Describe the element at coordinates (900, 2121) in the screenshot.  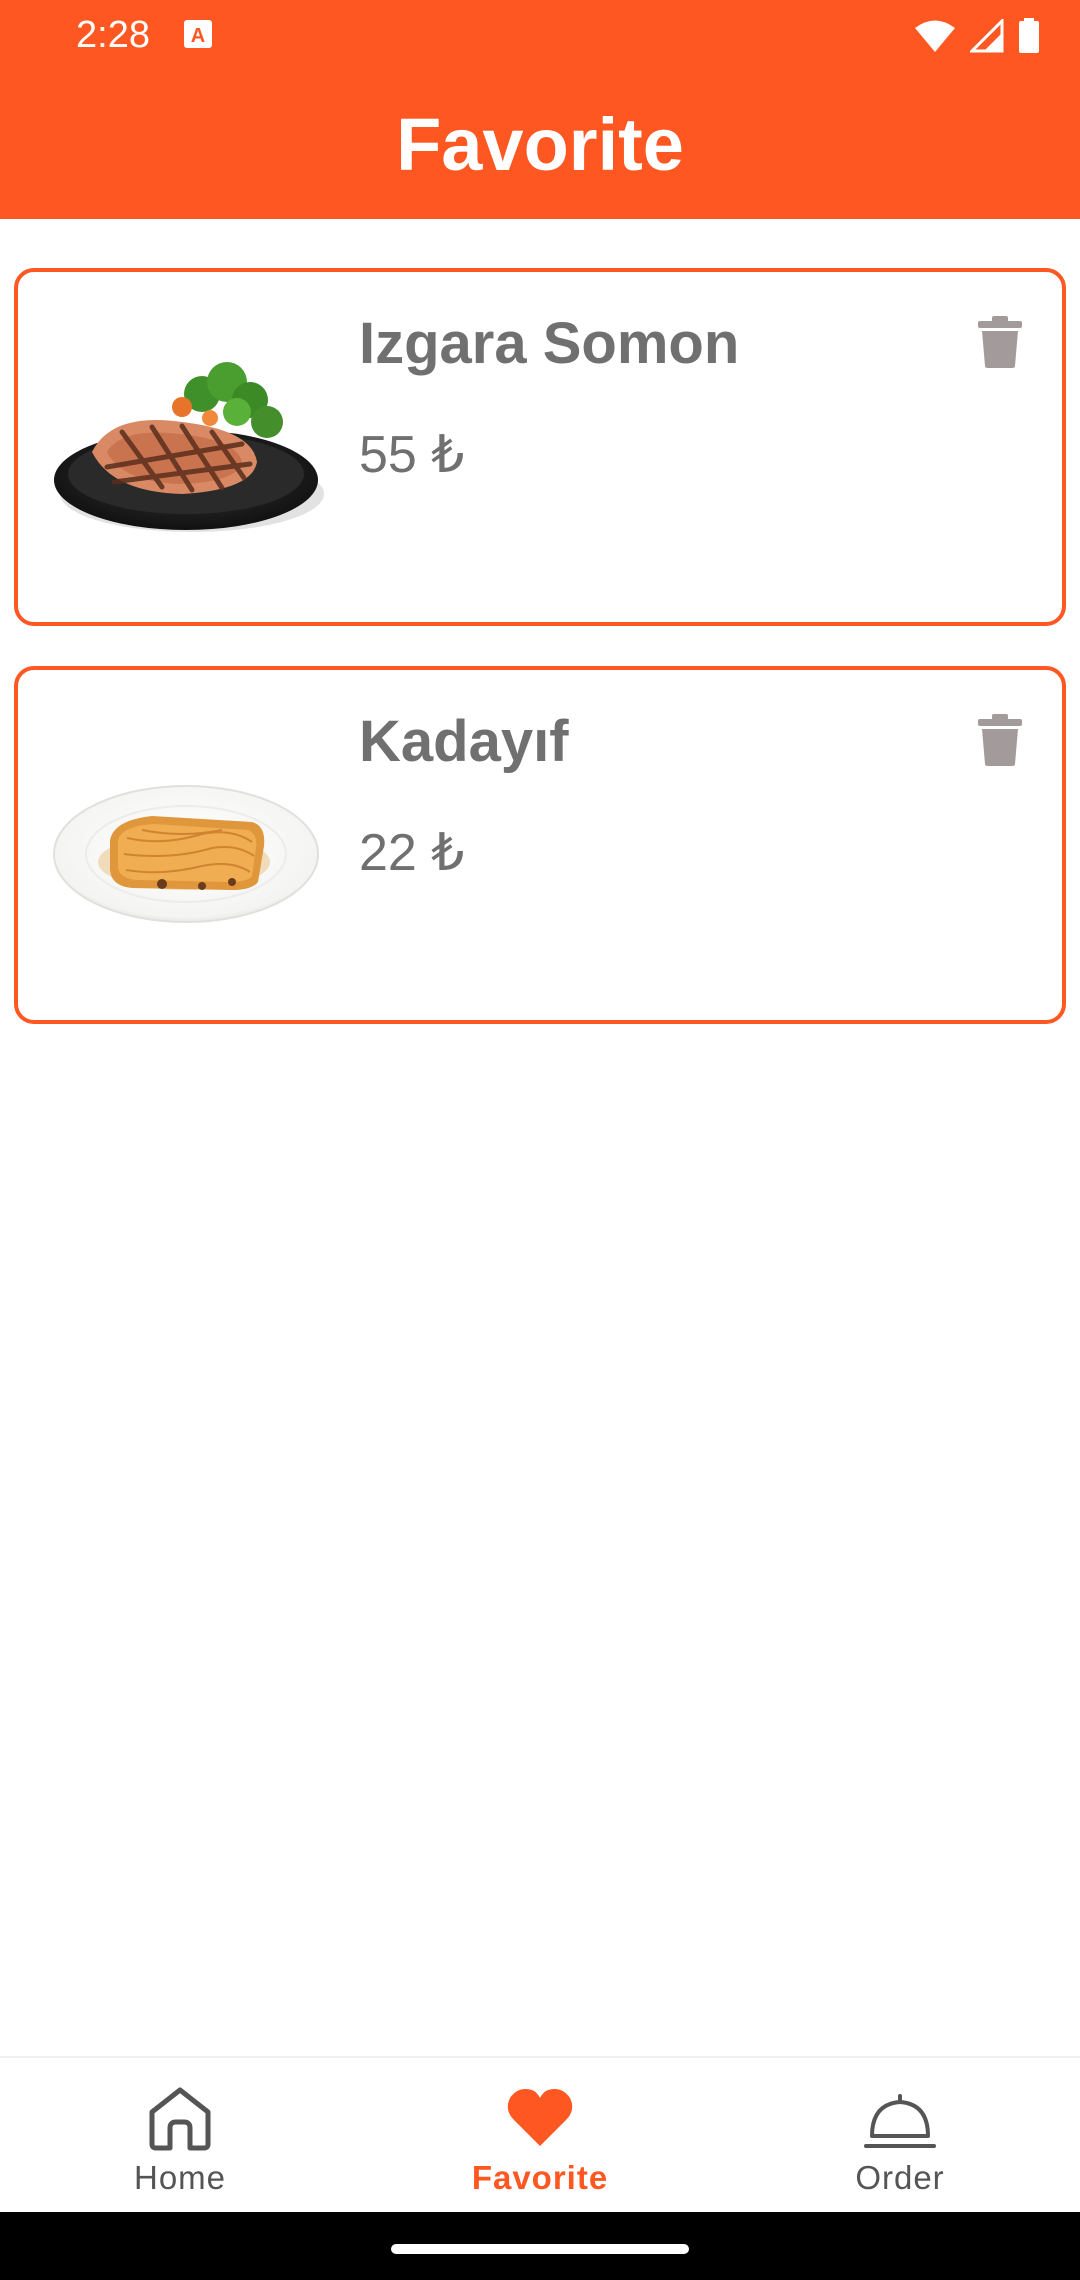
I see `cloche-icon` at that location.